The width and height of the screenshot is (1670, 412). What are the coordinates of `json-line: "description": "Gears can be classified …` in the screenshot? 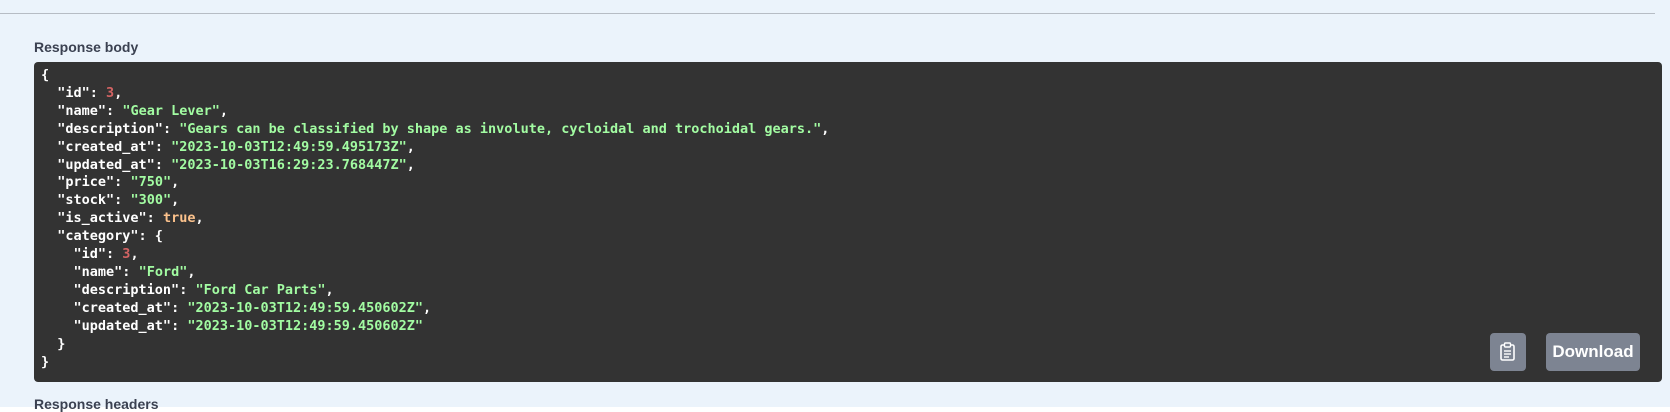 It's located at (435, 129).